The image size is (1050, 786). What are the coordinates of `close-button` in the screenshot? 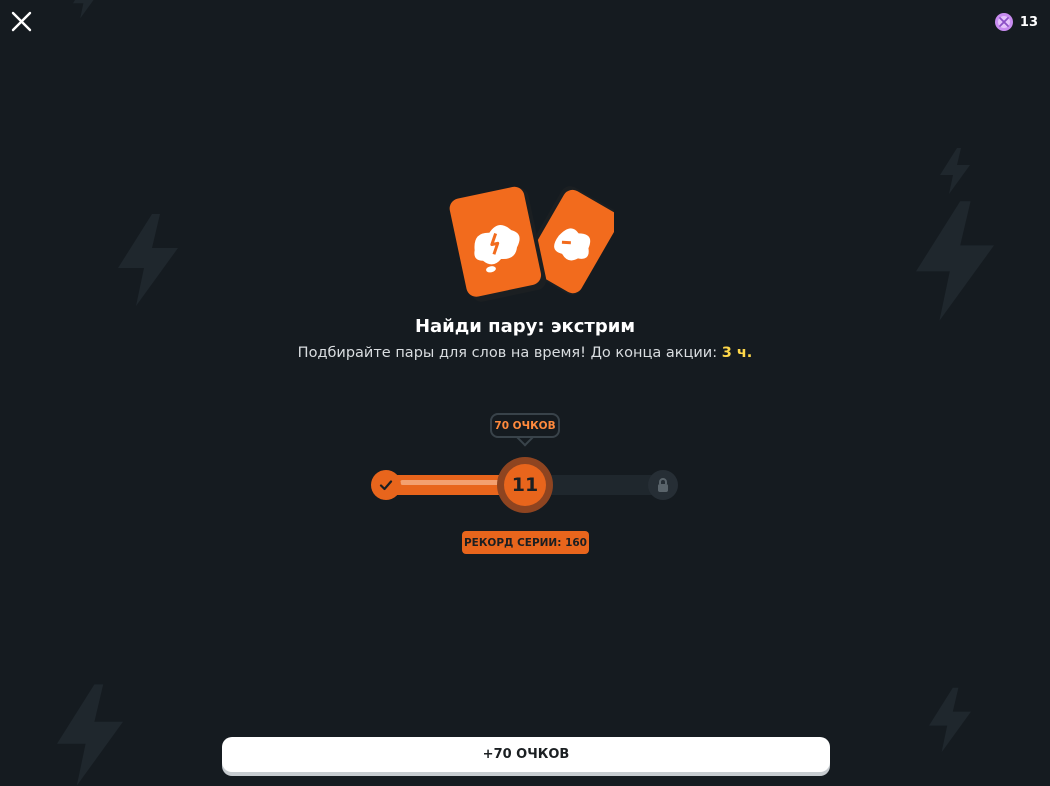 It's located at (22, 22).